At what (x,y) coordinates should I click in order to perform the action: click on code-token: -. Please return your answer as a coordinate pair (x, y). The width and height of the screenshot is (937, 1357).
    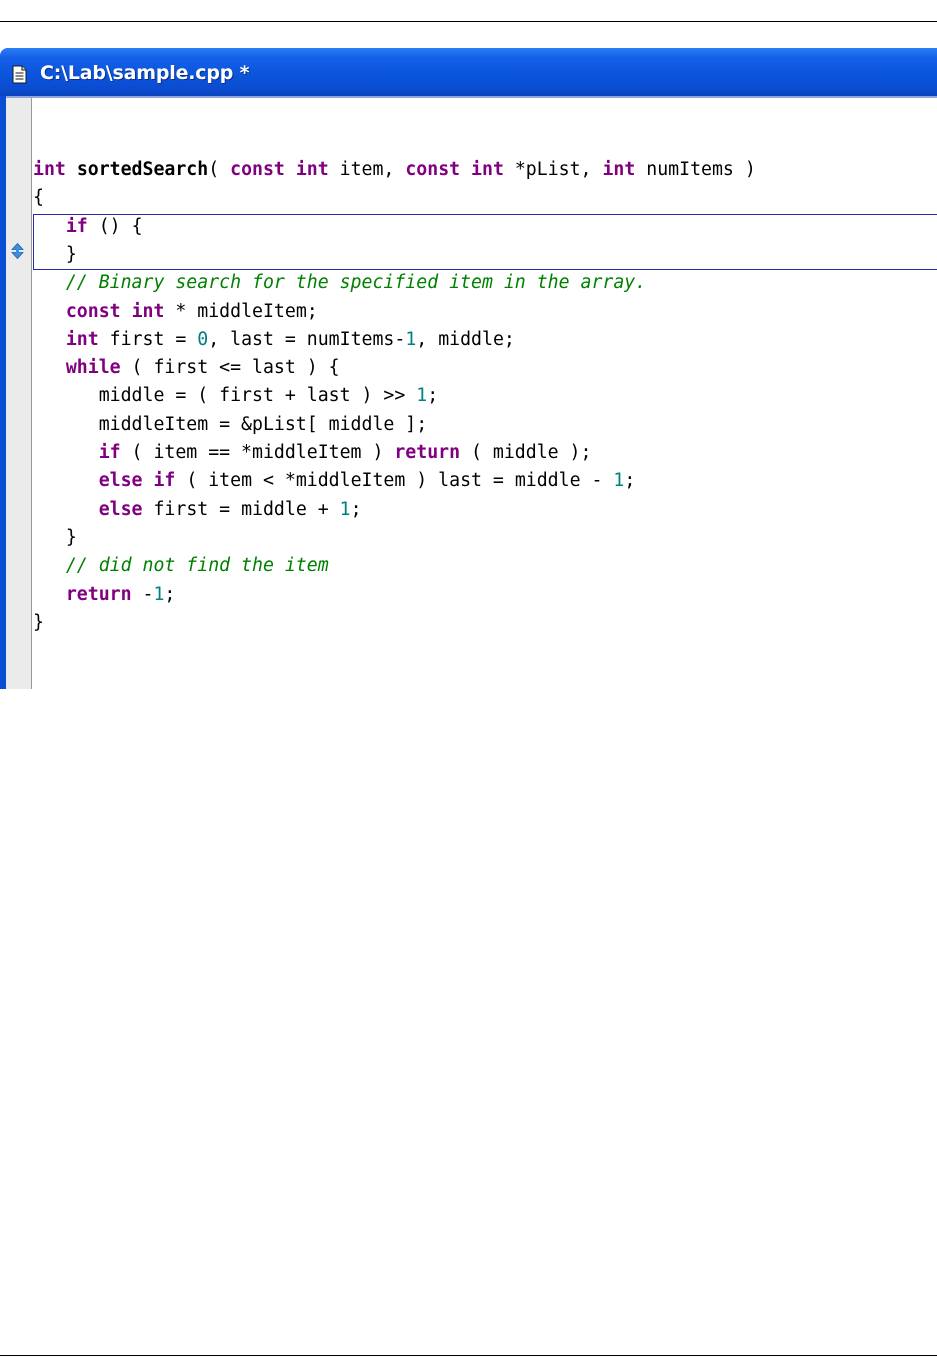
    Looking at the image, I should click on (142, 594).